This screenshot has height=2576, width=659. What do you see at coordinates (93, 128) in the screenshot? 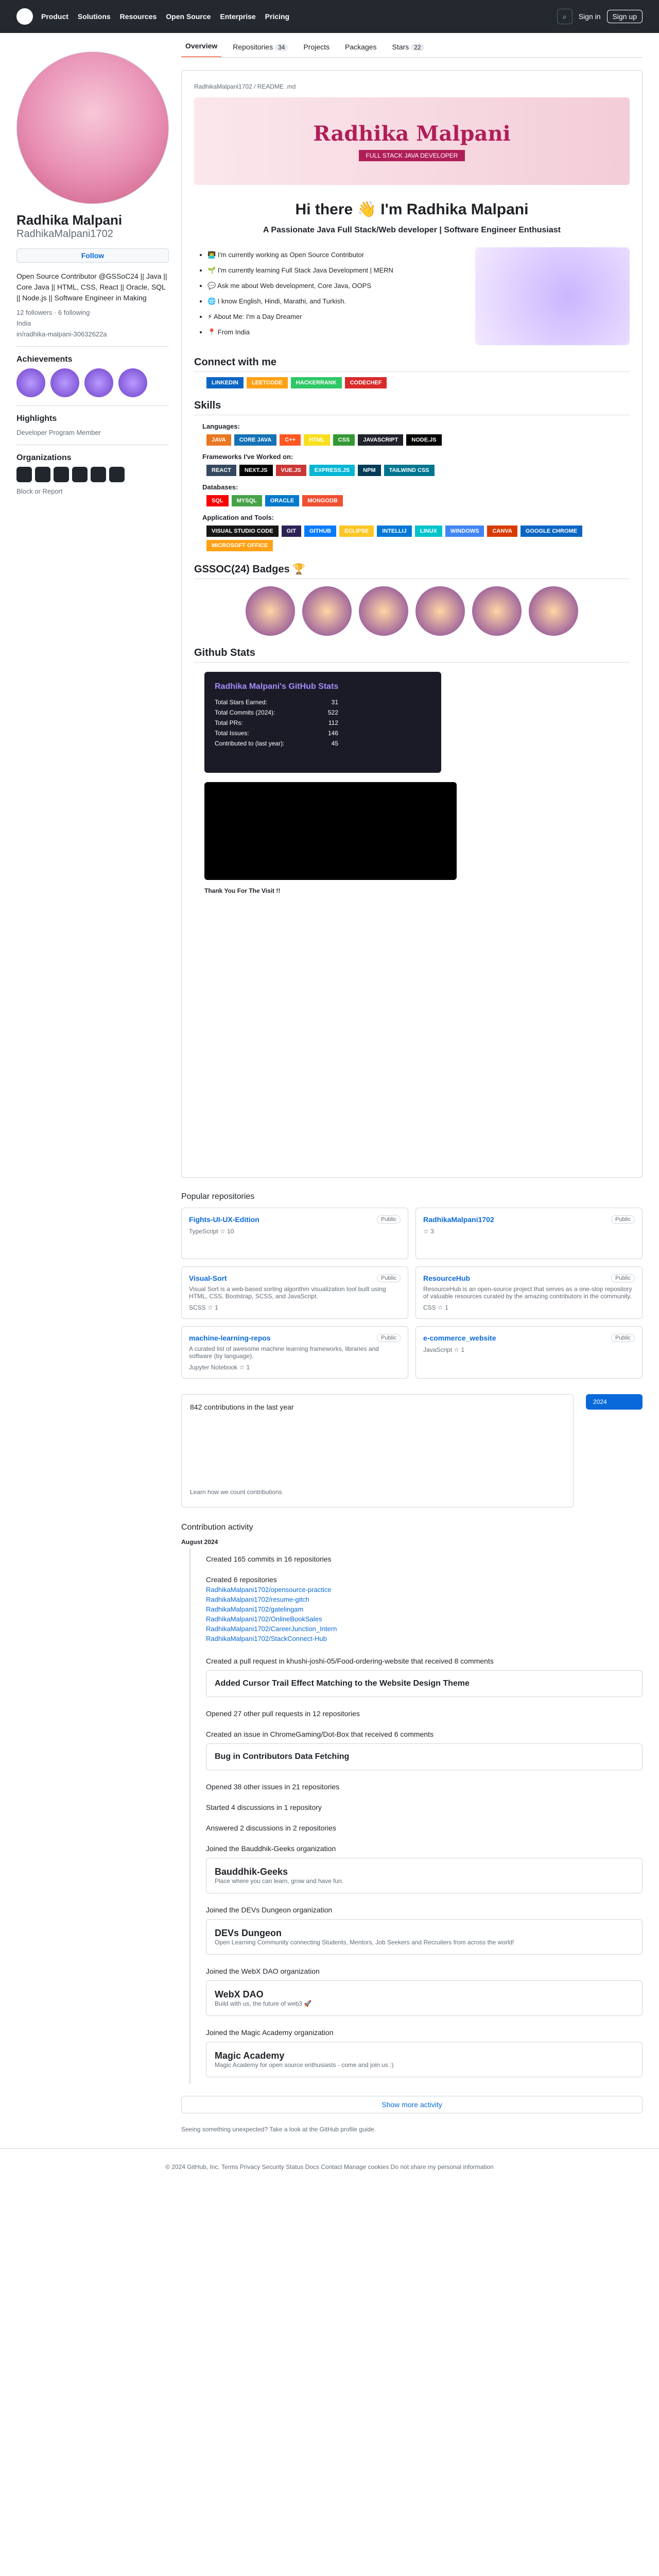
I see `avatar` at bounding box center [93, 128].